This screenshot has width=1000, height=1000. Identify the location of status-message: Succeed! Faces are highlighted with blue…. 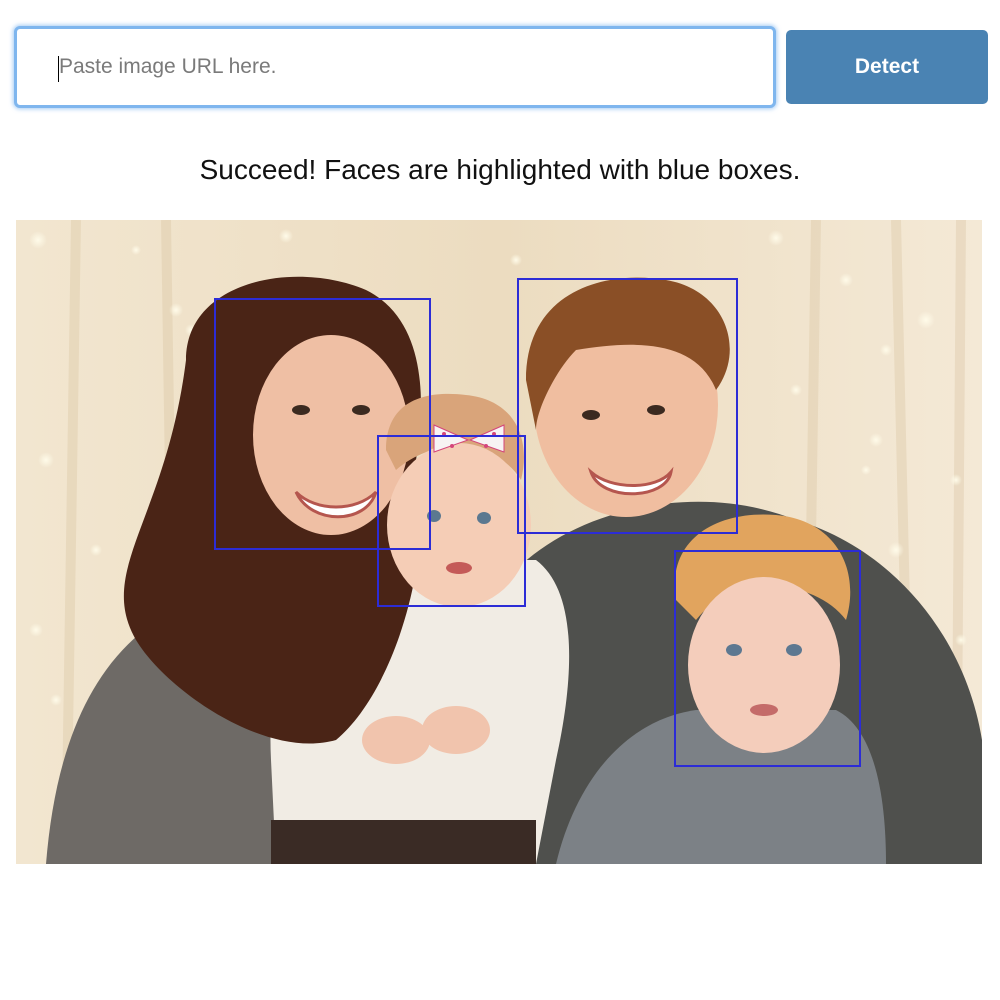
(500, 169).